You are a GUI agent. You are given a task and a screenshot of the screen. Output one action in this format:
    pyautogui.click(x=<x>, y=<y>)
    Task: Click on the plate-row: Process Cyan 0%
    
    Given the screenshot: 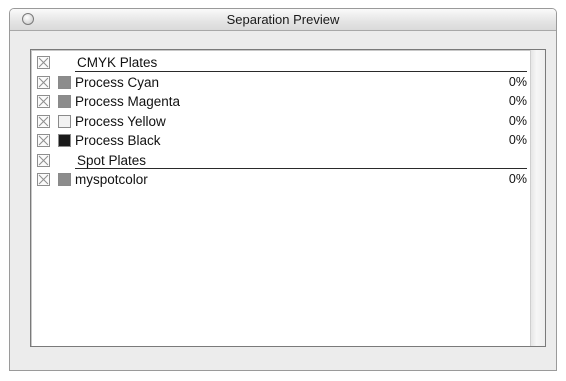 What is the action you would take?
    pyautogui.click(x=281, y=83)
    